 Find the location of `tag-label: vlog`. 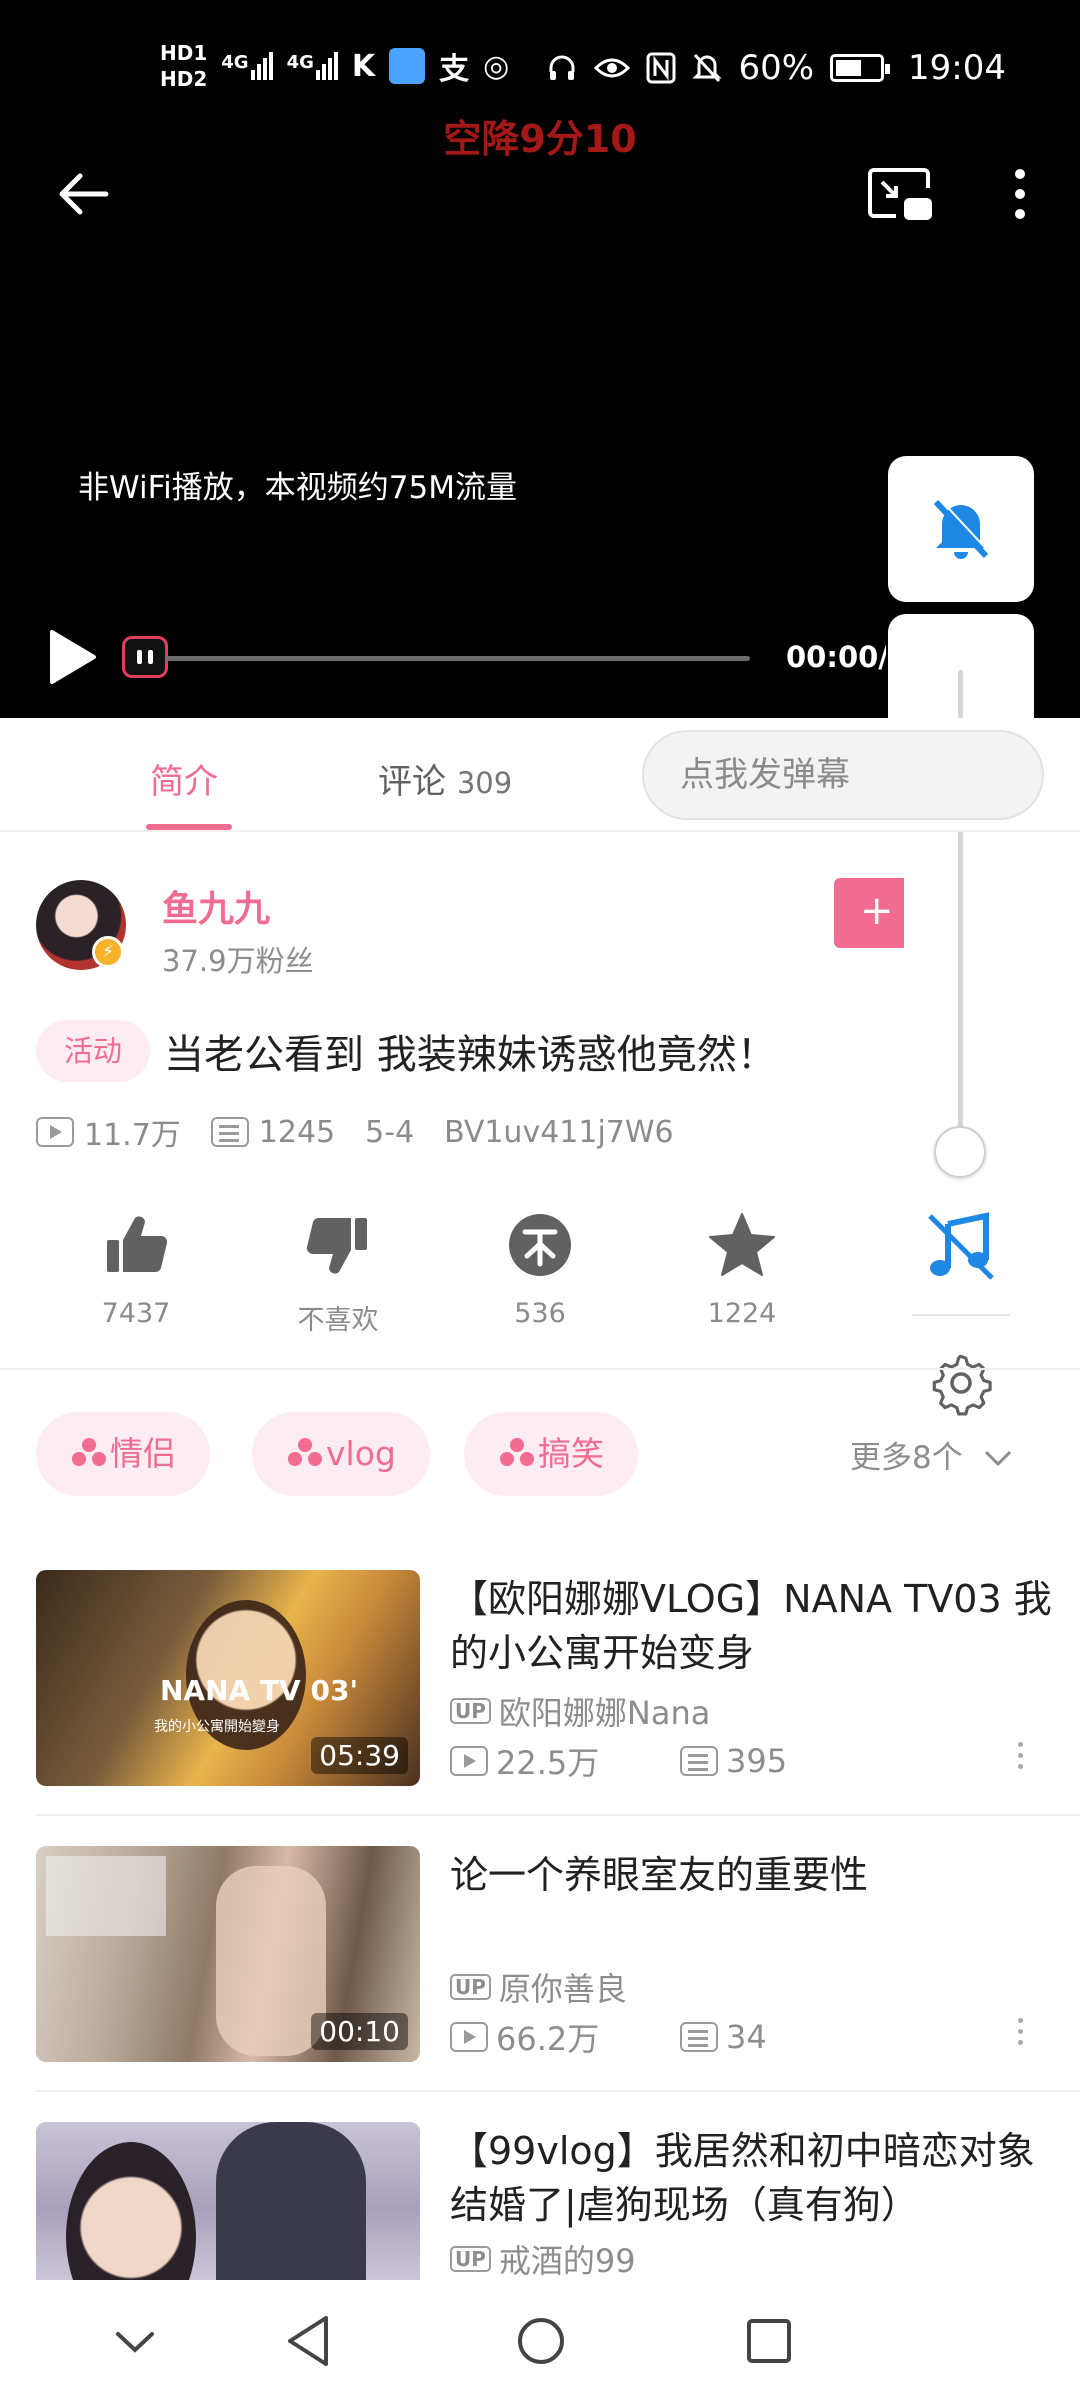

tag-label: vlog is located at coordinates (361, 1453).